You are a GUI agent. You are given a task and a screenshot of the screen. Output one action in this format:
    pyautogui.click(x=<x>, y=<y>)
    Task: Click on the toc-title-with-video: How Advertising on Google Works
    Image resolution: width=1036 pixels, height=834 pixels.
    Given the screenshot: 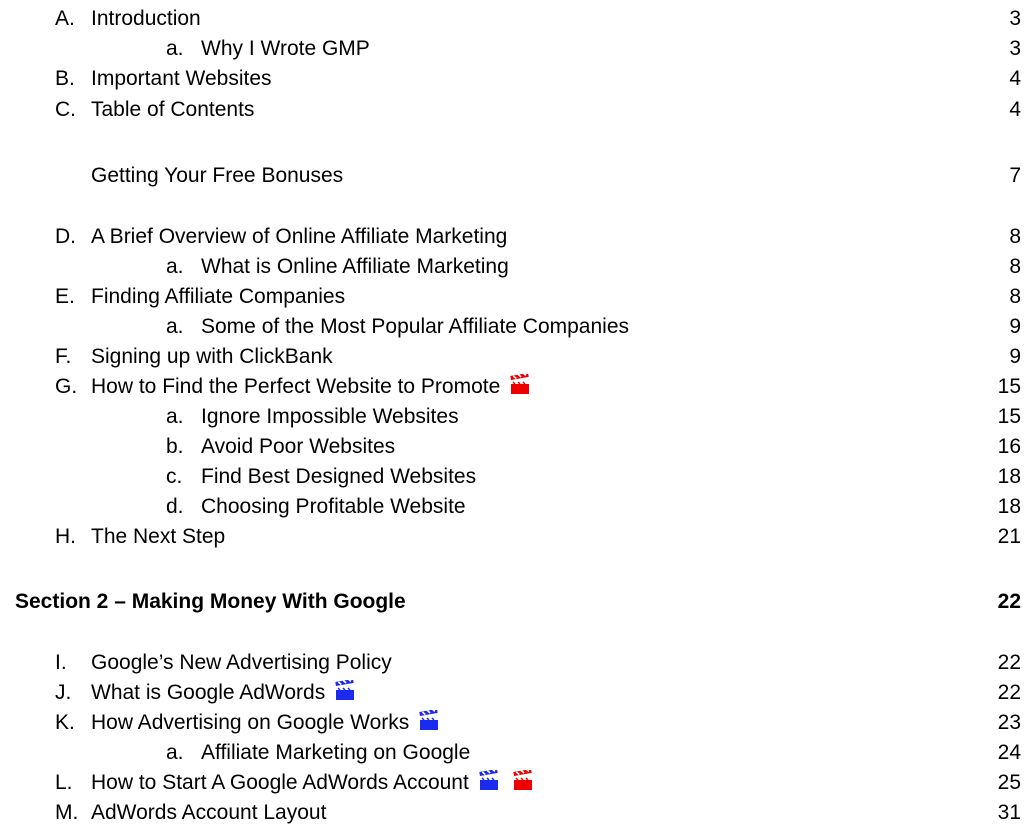 What is the action you would take?
    pyautogui.click(x=265, y=723)
    